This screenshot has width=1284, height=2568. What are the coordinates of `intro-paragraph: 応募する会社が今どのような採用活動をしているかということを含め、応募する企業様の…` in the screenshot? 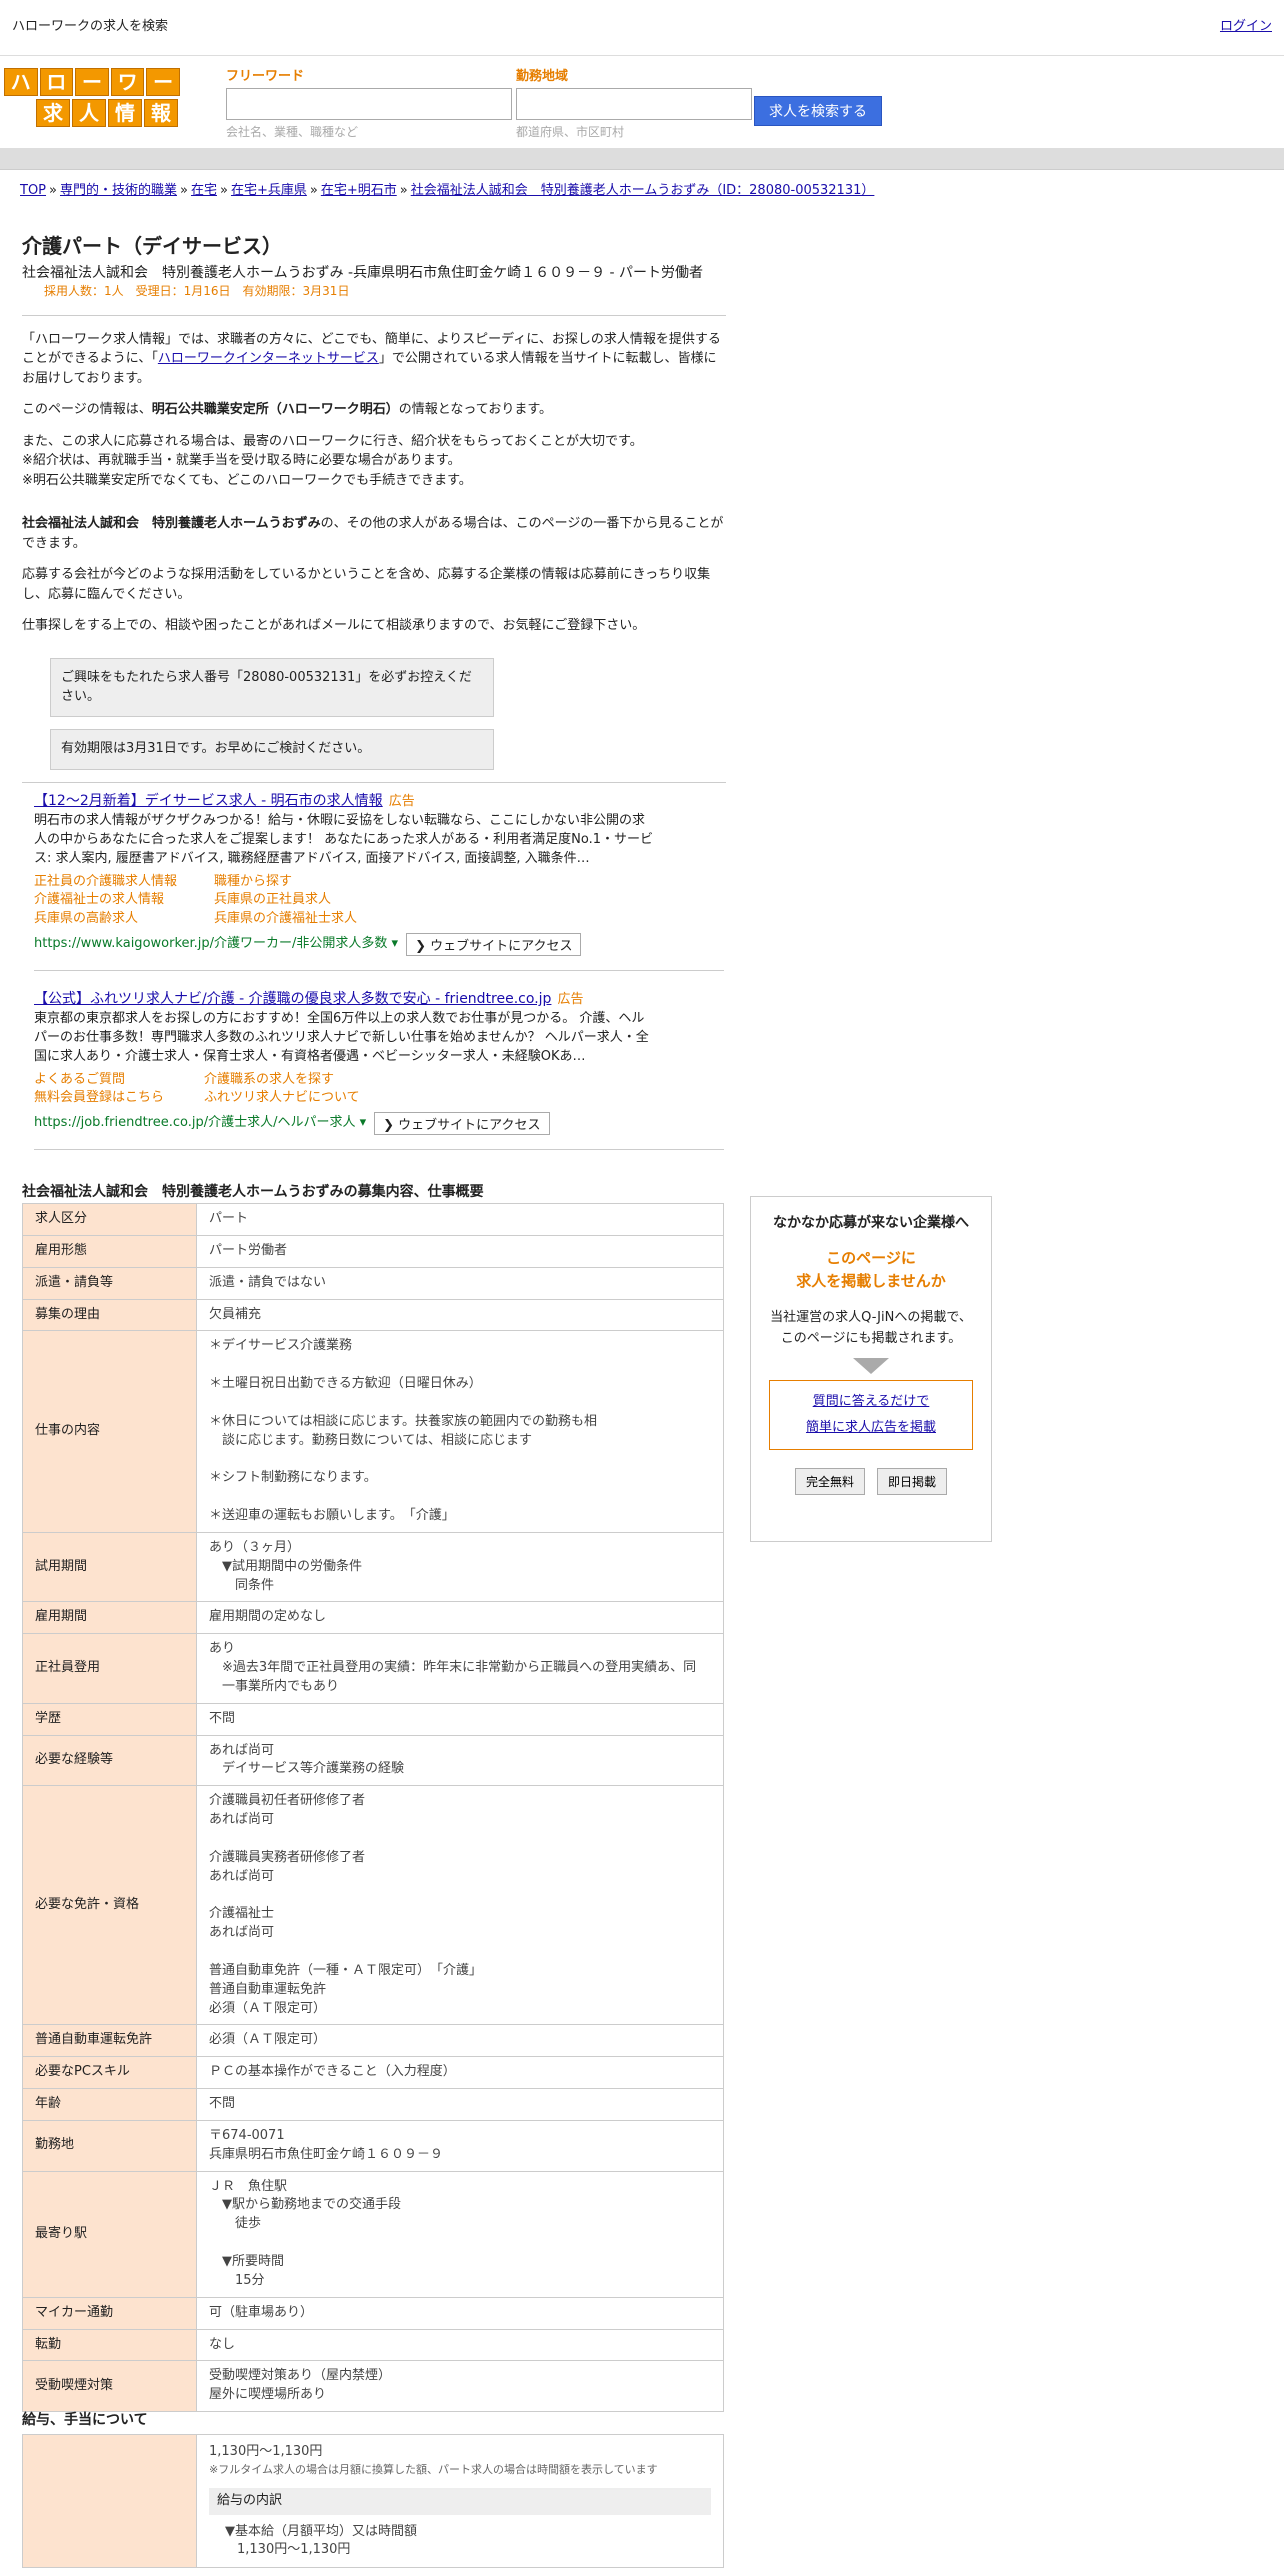 It's located at (366, 584).